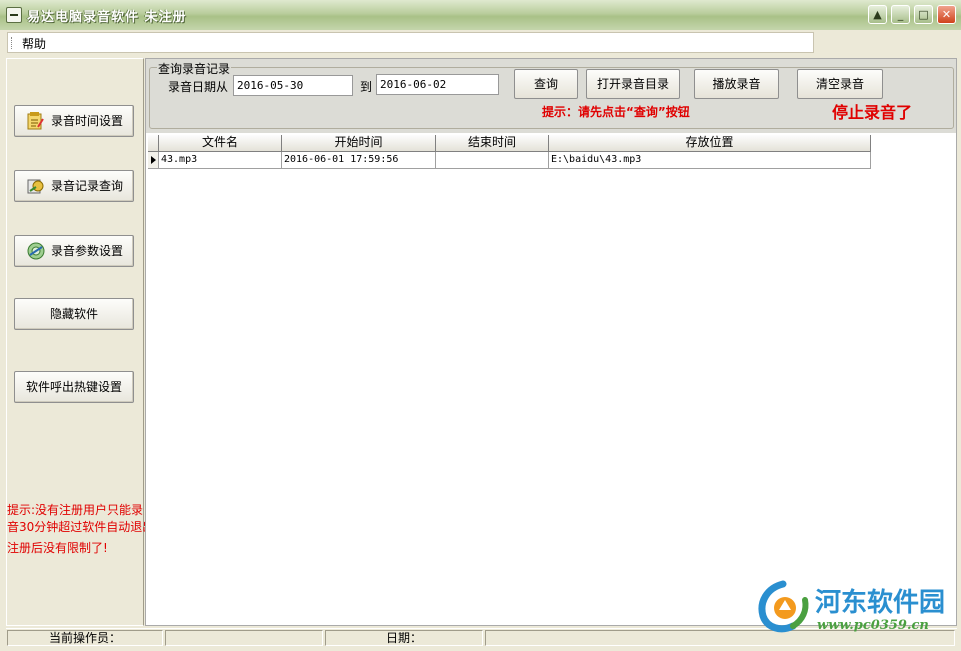 The image size is (961, 651). Describe the element at coordinates (198, 87) in the screenshot. I see `date-from-label: 录音日期从` at that location.